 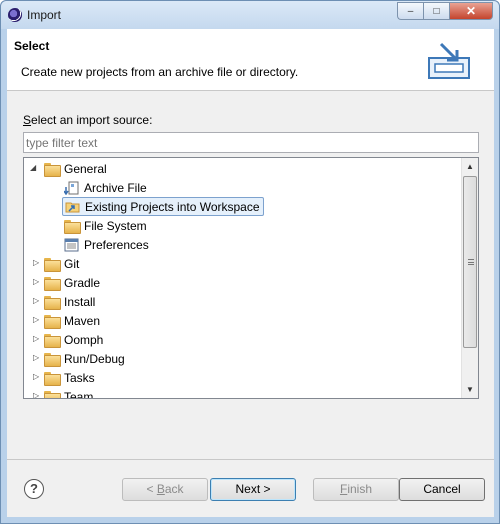 I want to click on window-controls: – □ ✕, so click(x=445, y=11).